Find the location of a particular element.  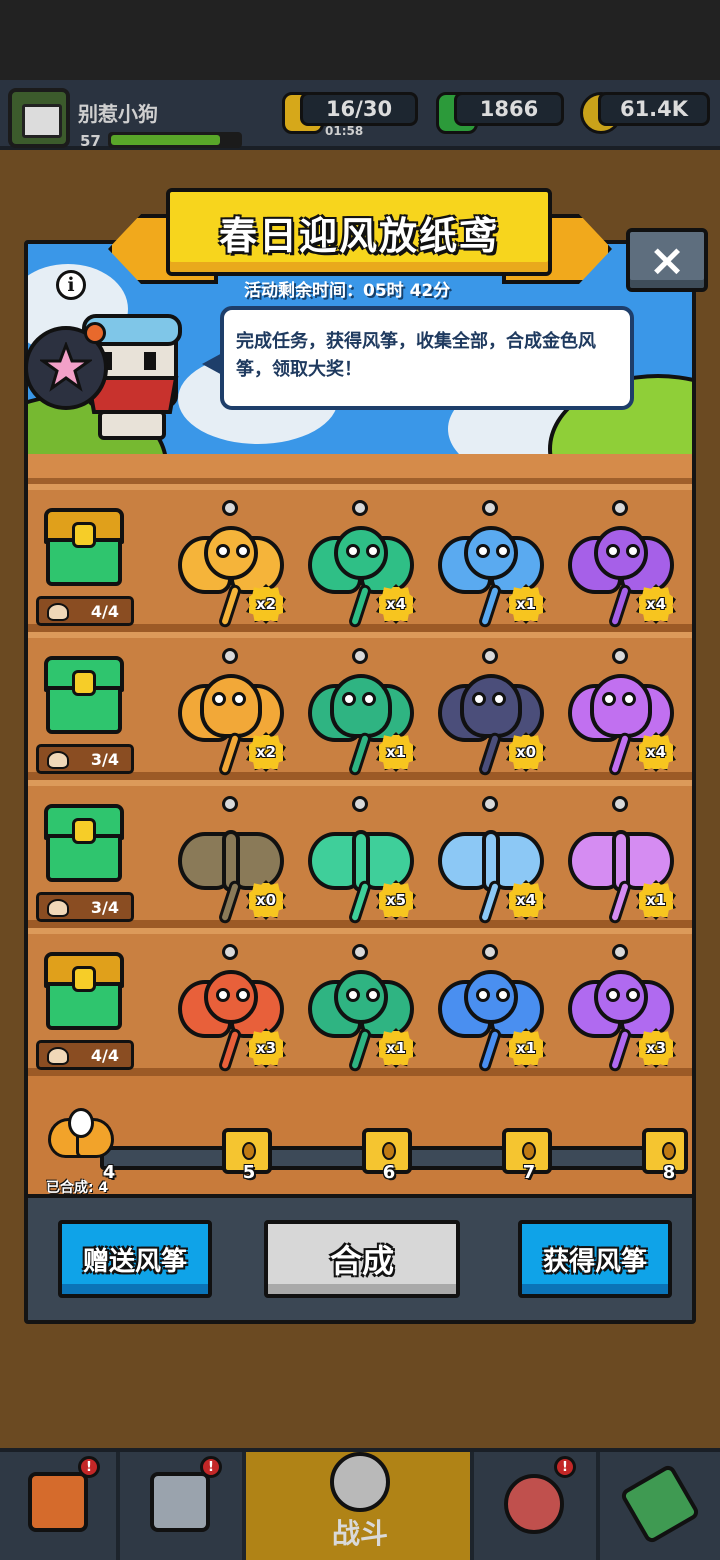

shop-icon is located at coordinates (58, 1502).